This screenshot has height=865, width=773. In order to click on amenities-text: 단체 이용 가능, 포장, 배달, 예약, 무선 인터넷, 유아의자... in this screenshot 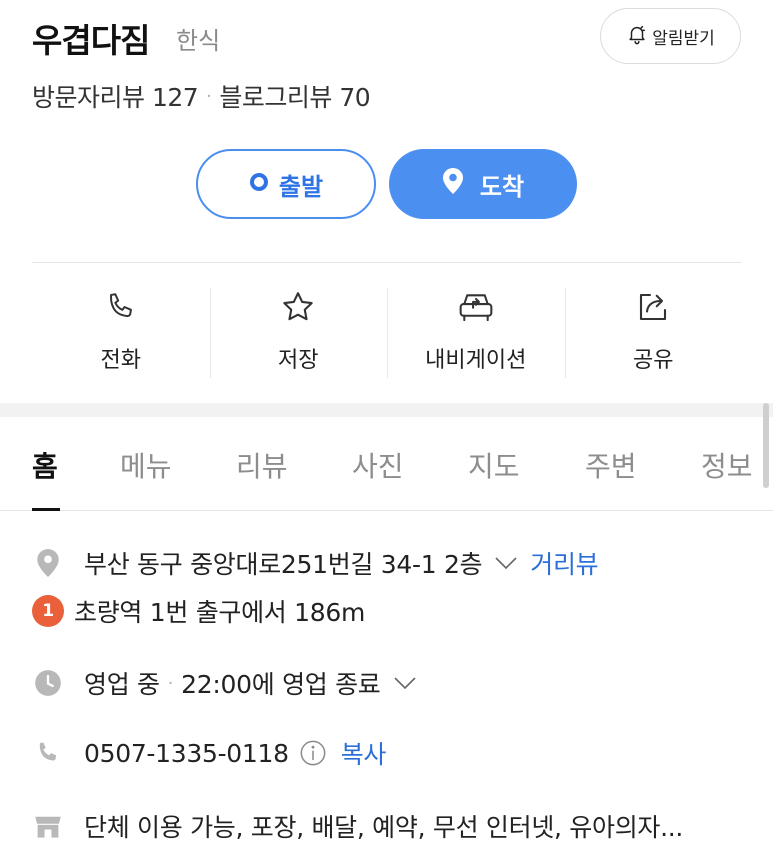, I will do `click(384, 827)`.